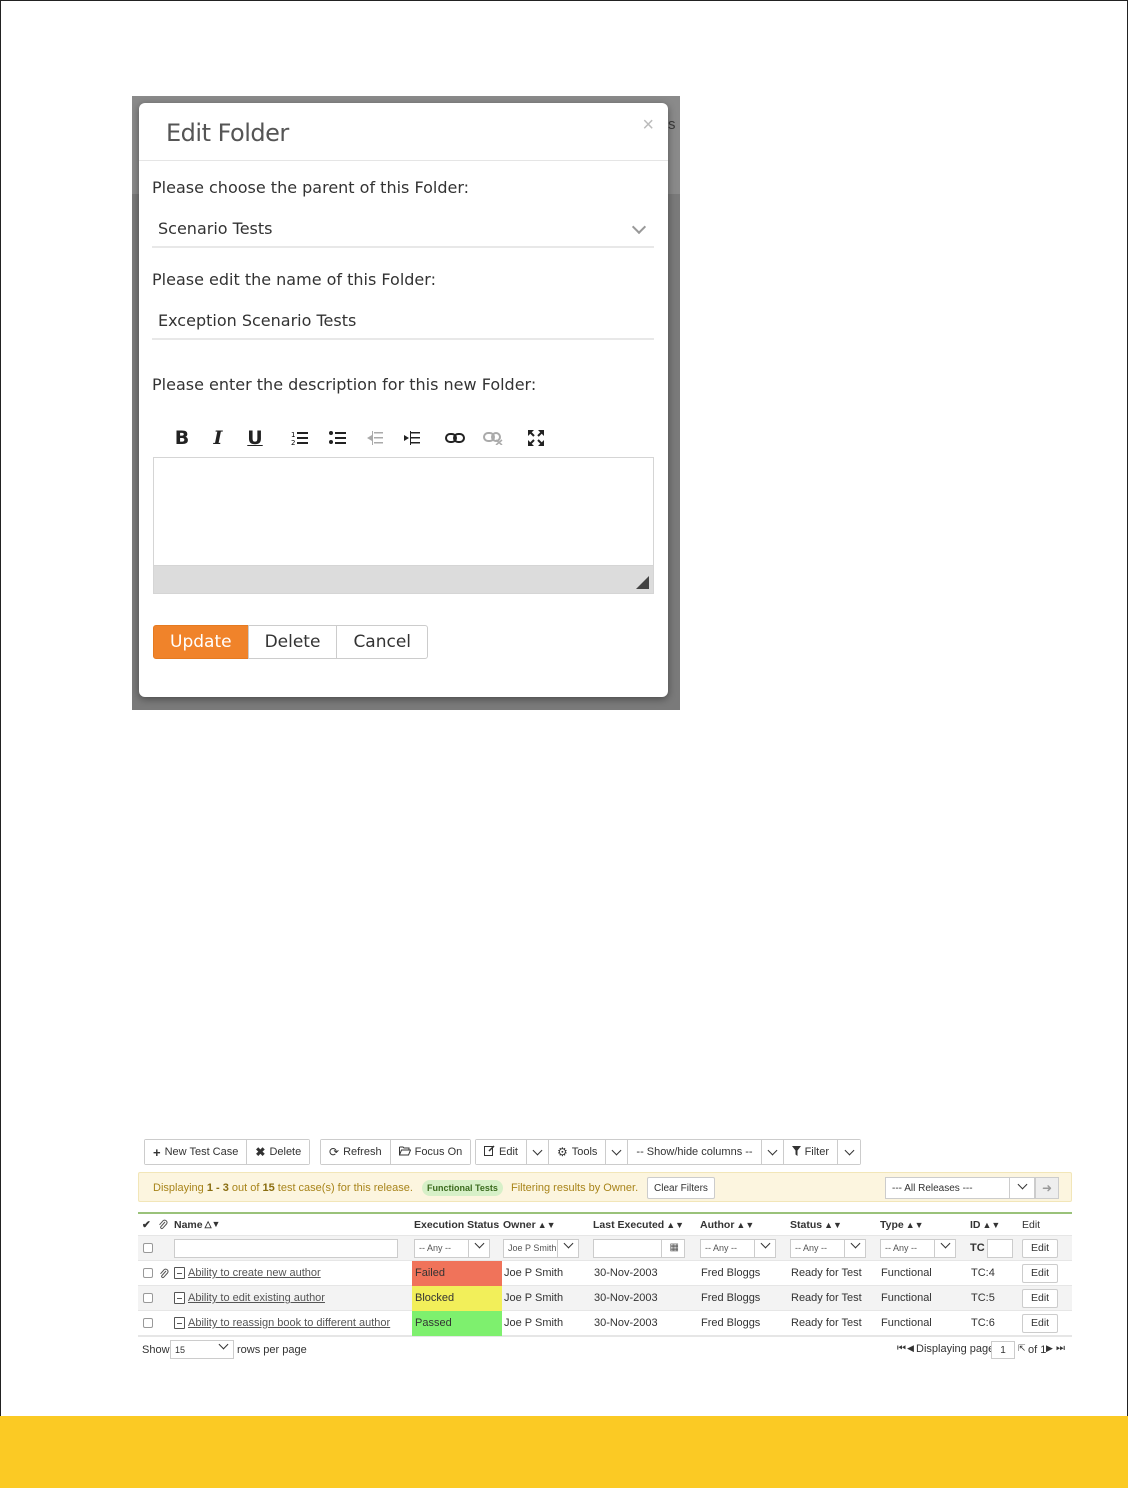 Image resolution: width=1128 pixels, height=1488 pixels. Describe the element at coordinates (639, 1248) in the screenshot. I see `last-executed-filter: ▦` at that location.